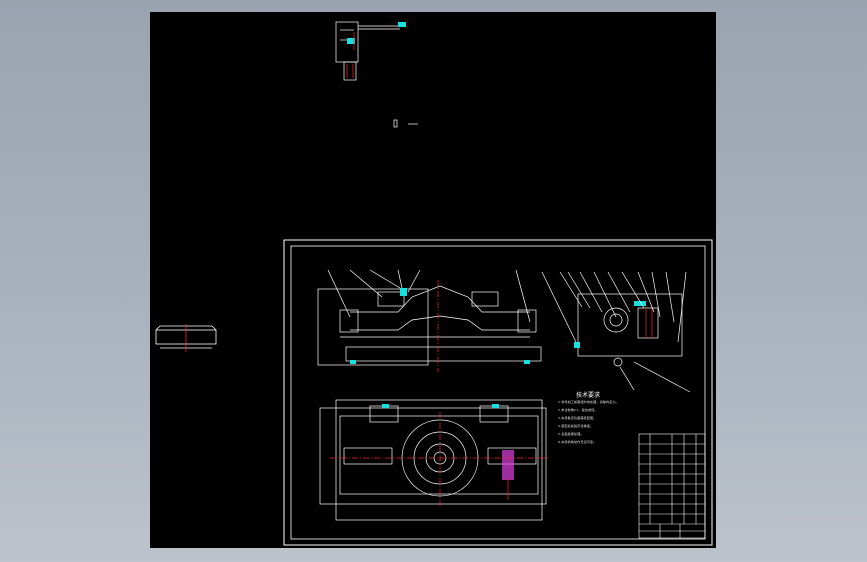 This screenshot has width=867, height=562. What do you see at coordinates (405, 123) in the screenshot?
I see `small-mark` at bounding box center [405, 123].